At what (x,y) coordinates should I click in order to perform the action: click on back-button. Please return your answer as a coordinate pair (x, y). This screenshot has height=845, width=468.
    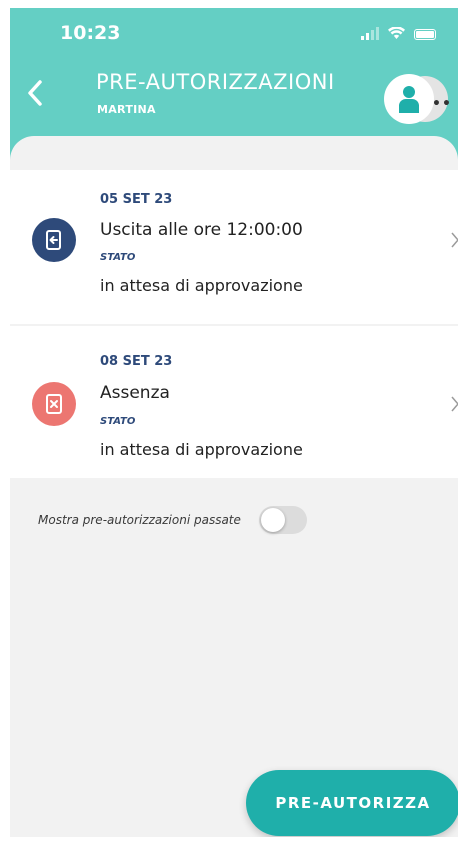
    Looking at the image, I should click on (39, 96).